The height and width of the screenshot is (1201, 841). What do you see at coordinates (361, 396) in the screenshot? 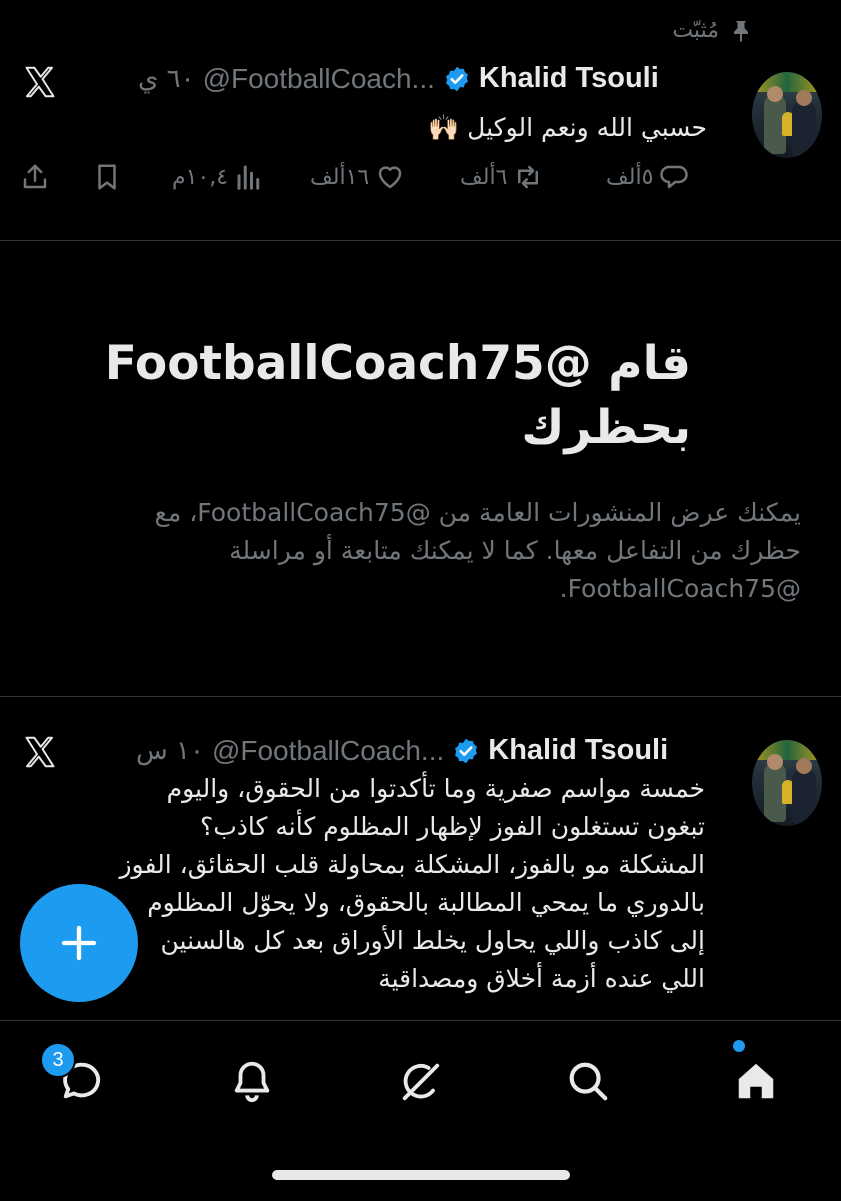
I see `blocked-title: قام @FootballCoach75 بحظرك` at bounding box center [361, 396].